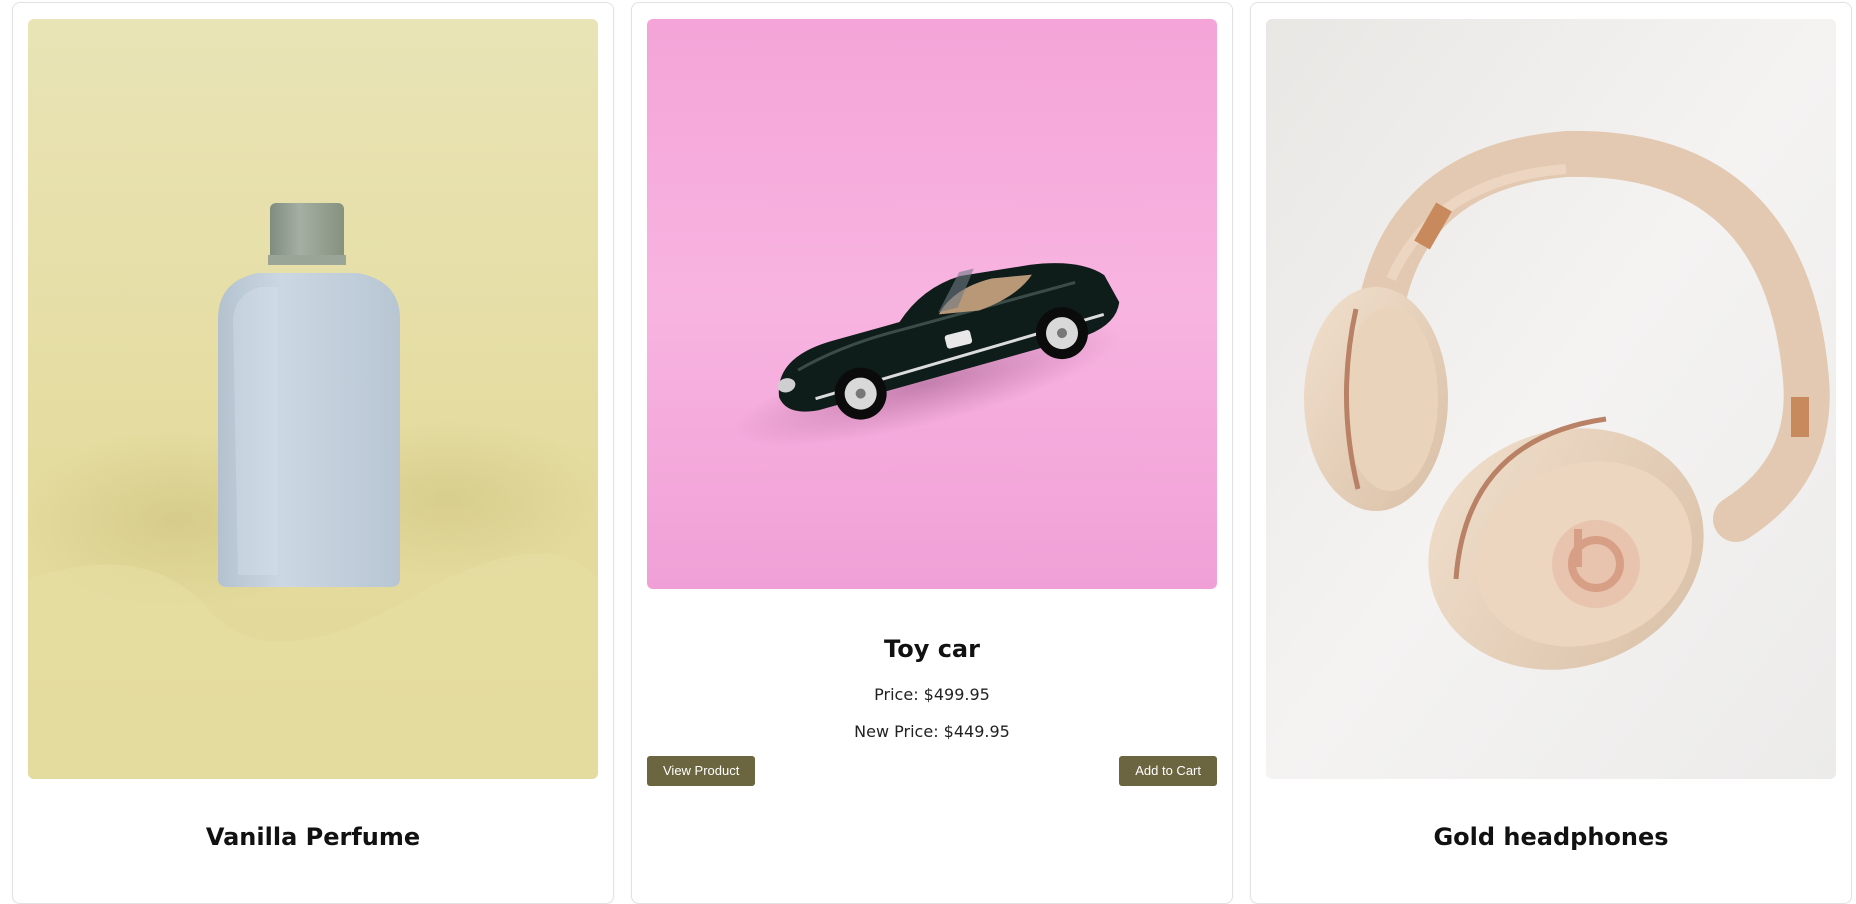 This screenshot has width=1856, height=904. Describe the element at coordinates (932, 649) in the screenshot. I see `product-title: Toy car` at that location.